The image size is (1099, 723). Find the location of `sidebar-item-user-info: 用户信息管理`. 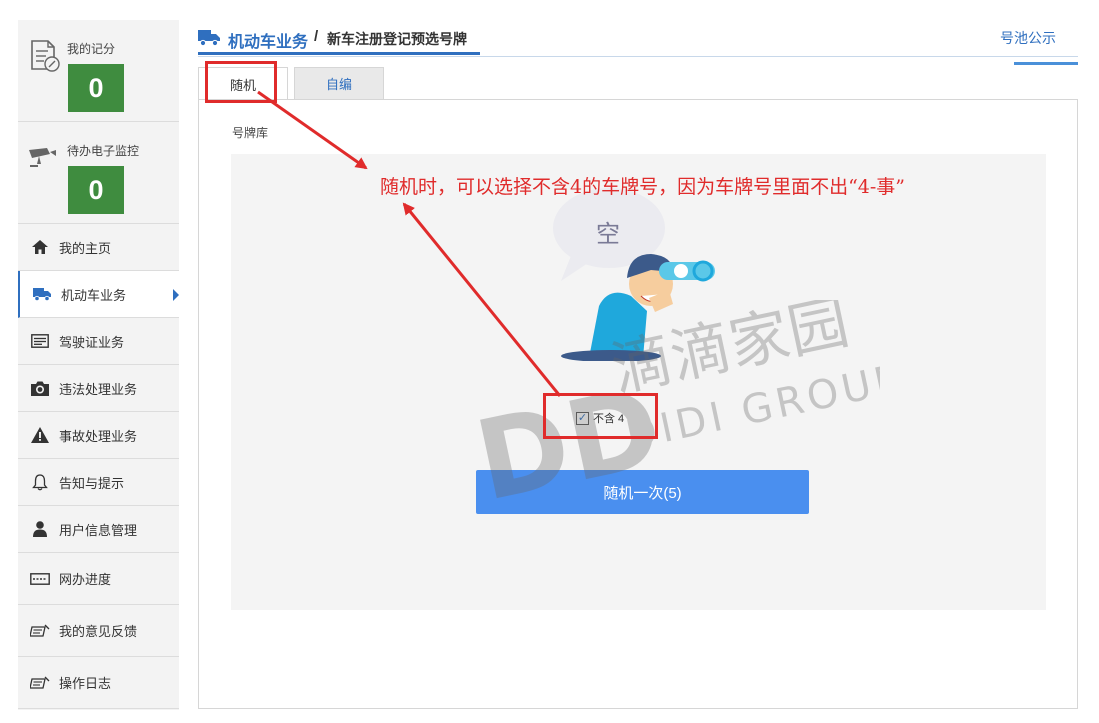

sidebar-item-user-info: 用户信息管理 is located at coordinates (98, 529).